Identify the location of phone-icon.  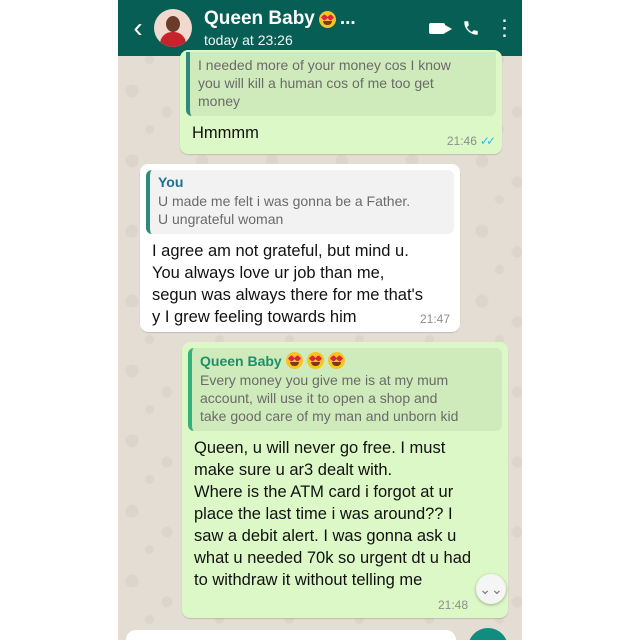
(471, 28).